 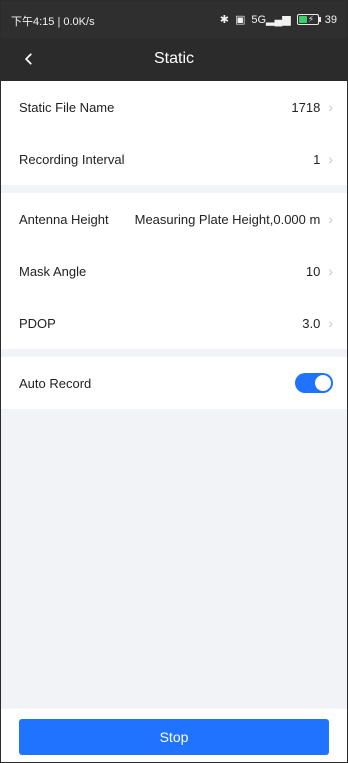 I want to click on setting-value-wrap: 1718 ›, so click(x=312, y=107).